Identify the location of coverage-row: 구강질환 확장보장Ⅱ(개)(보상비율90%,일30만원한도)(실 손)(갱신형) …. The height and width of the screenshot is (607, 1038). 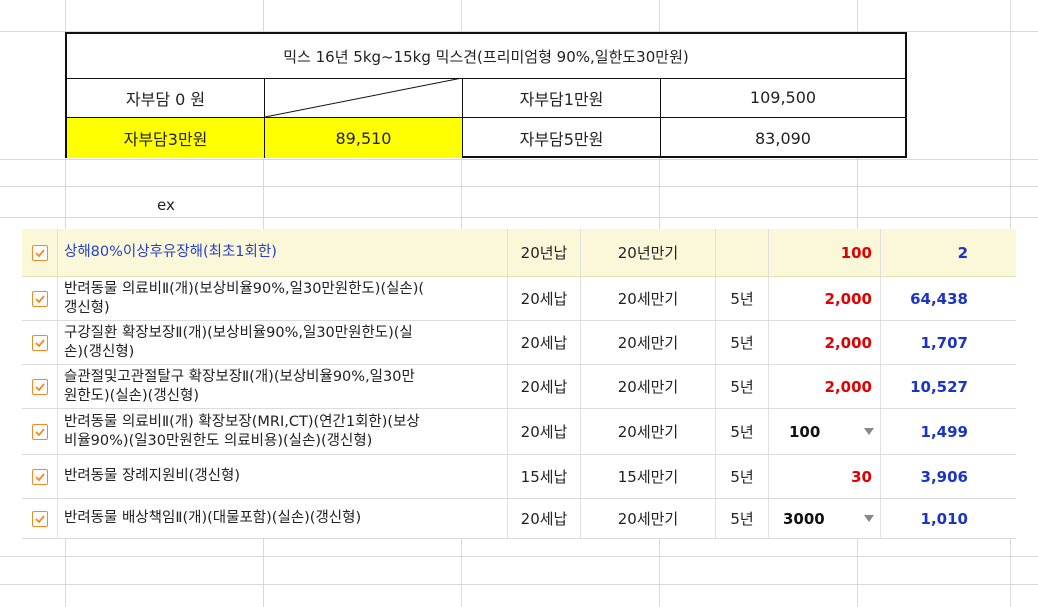
(519, 343).